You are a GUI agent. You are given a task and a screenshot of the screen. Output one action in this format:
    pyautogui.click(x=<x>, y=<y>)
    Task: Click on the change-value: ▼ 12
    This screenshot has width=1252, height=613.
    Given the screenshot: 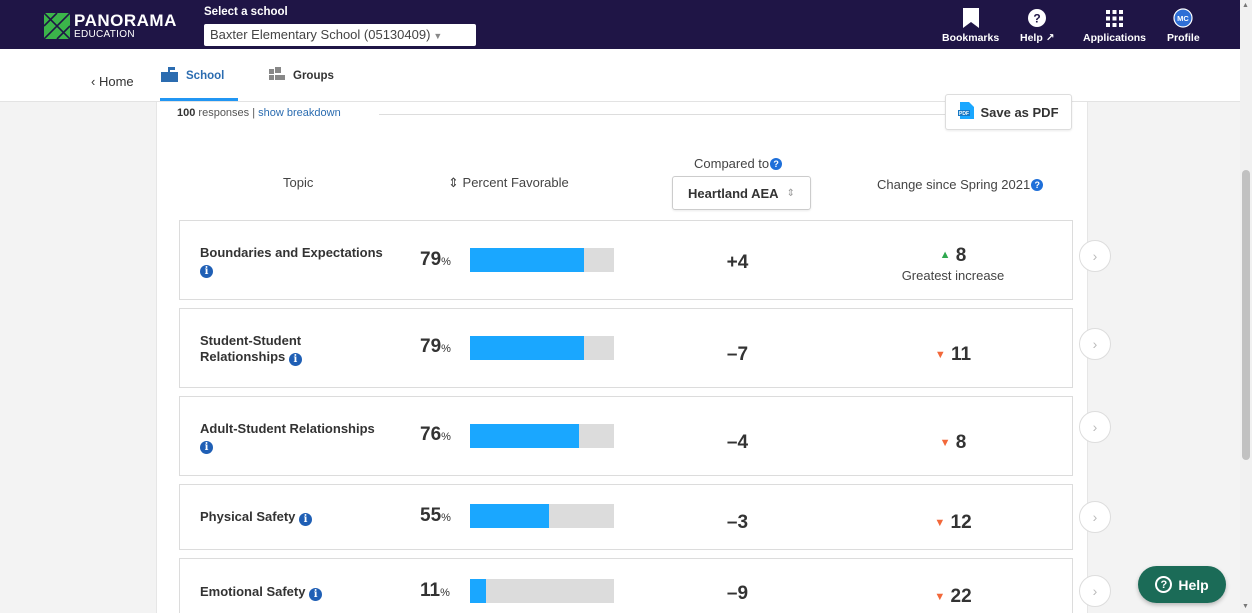 What is the action you would take?
    pyautogui.click(x=953, y=523)
    